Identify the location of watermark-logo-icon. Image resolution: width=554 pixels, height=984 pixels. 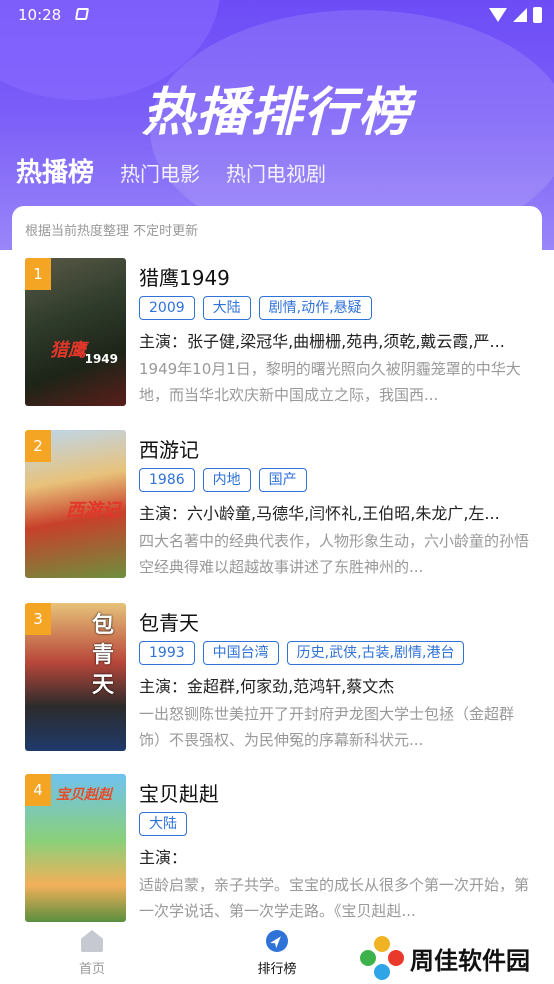
(382, 958).